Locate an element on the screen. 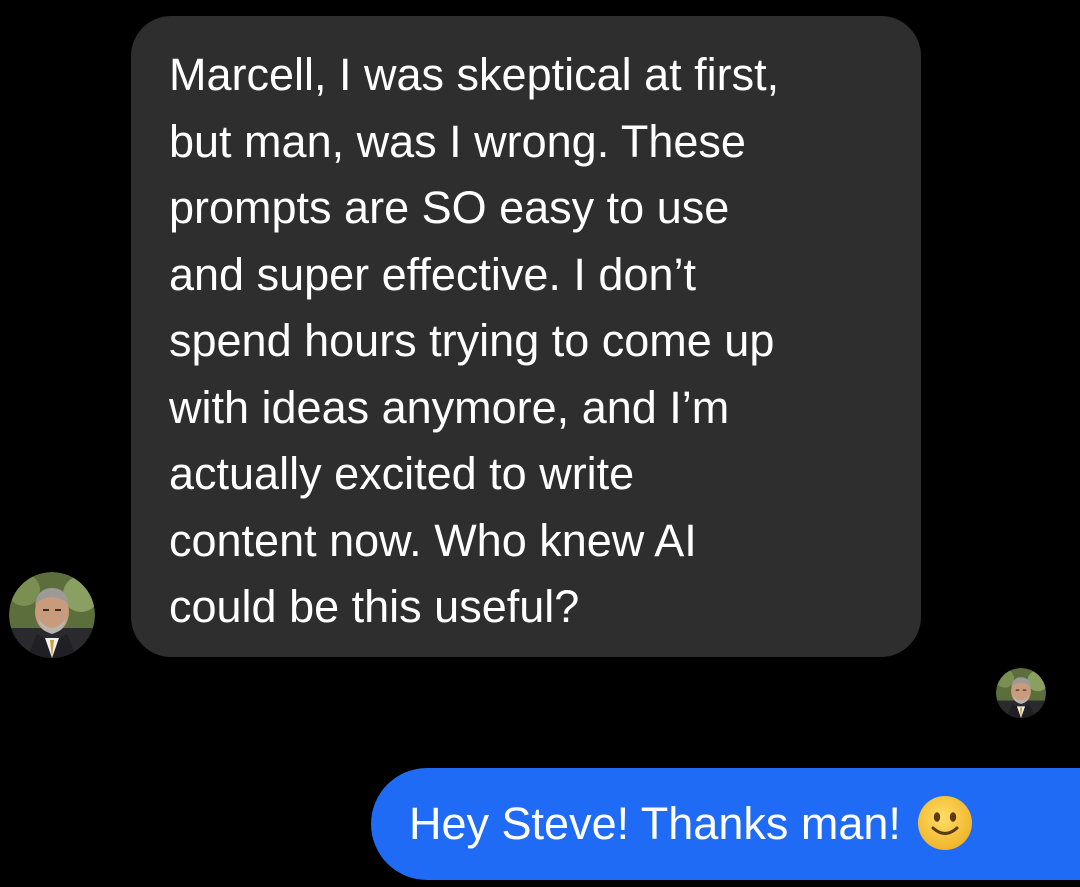 The width and height of the screenshot is (1080, 887). message-line: content now. Who knew AI is located at coordinates (433, 540).